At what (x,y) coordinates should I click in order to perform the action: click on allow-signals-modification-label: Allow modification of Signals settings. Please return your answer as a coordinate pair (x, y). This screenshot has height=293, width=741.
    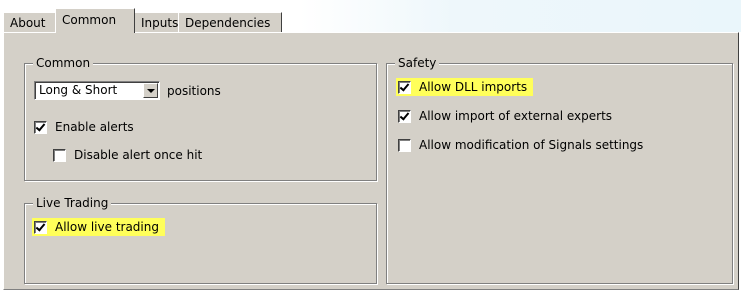
    Looking at the image, I should click on (531, 145).